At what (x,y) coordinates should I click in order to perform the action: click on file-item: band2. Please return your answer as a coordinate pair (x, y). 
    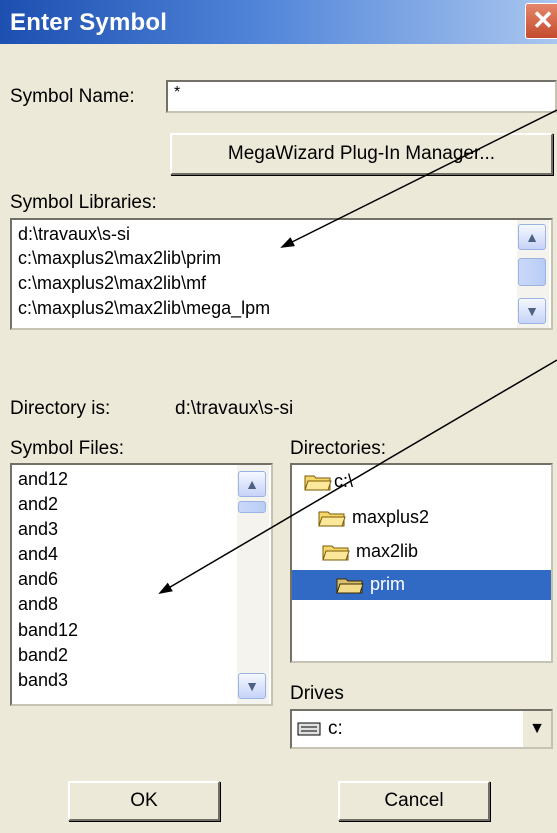
    Looking at the image, I should click on (43, 655).